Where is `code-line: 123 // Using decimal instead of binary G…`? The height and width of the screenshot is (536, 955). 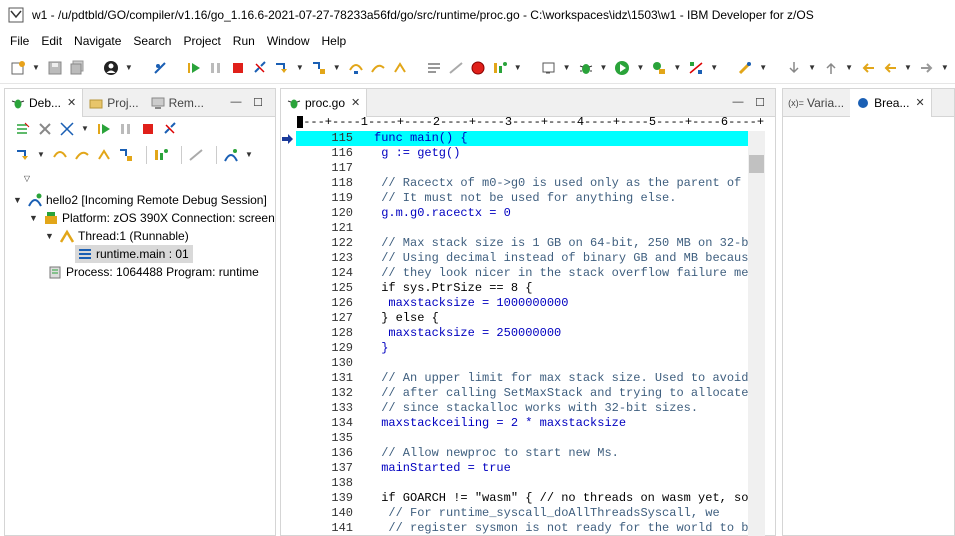
code-line: 123 // Using decimal instead of binary G… is located at coordinates (522, 258).